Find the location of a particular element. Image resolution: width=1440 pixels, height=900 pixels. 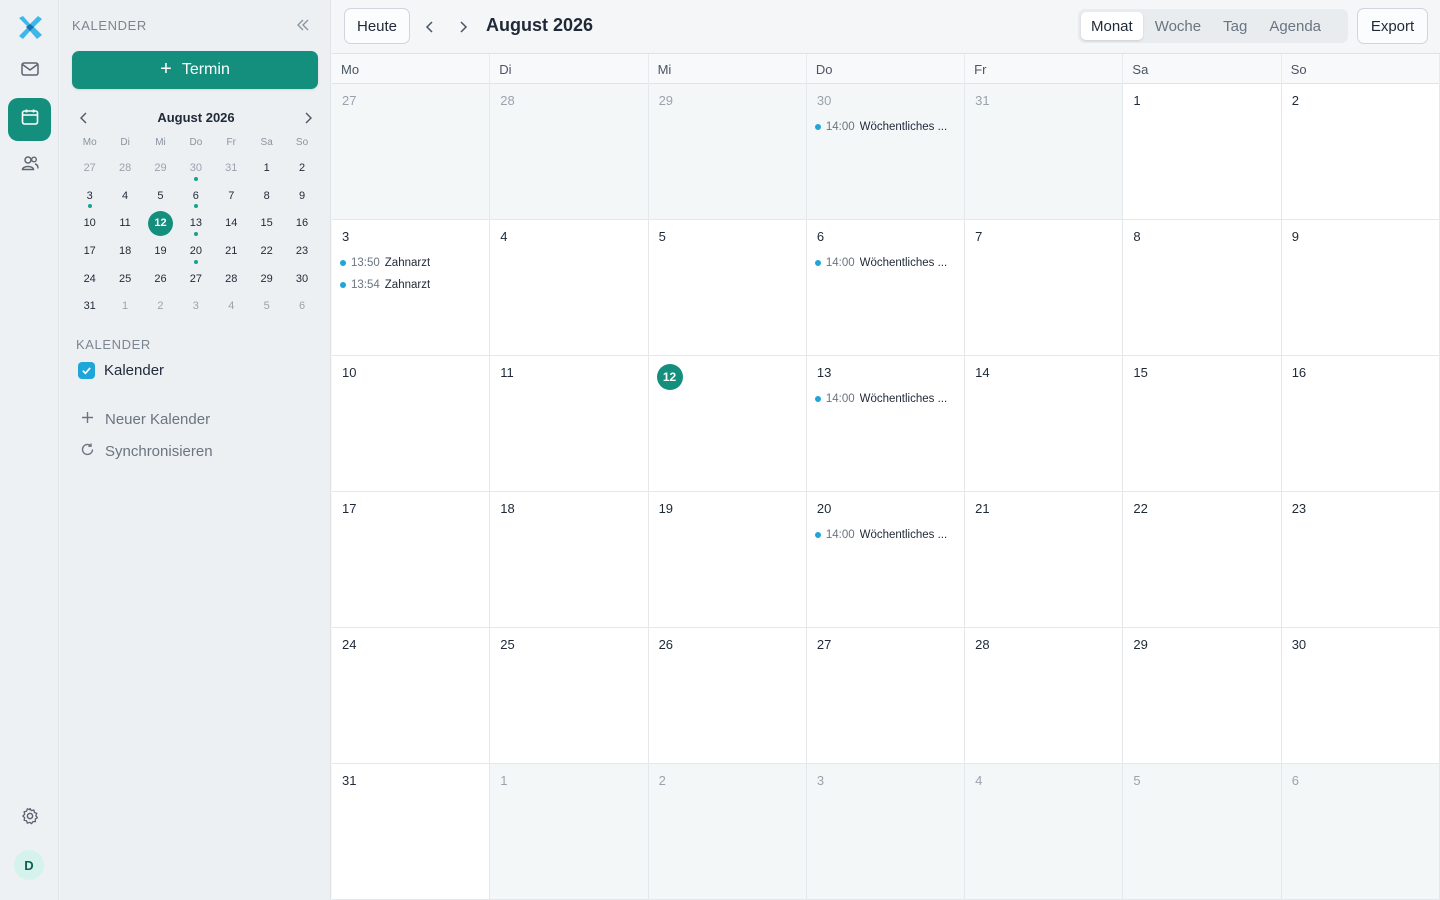

mini-day: 26 is located at coordinates (160, 279).